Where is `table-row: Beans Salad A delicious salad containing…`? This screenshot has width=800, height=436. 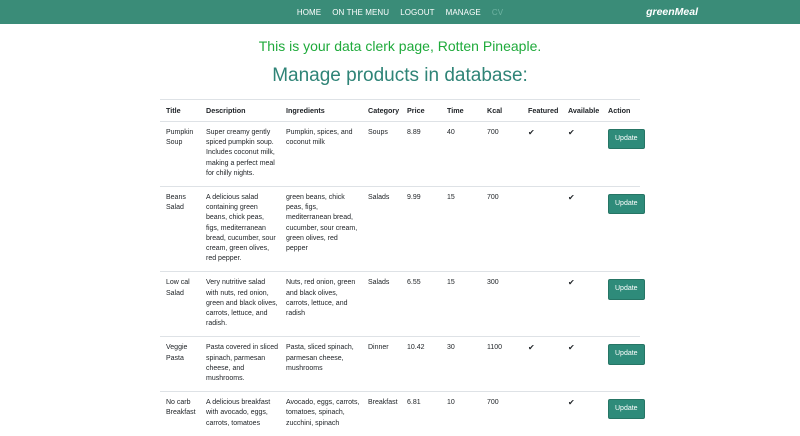
table-row: Beans Salad A delicious salad containing… is located at coordinates (402, 229).